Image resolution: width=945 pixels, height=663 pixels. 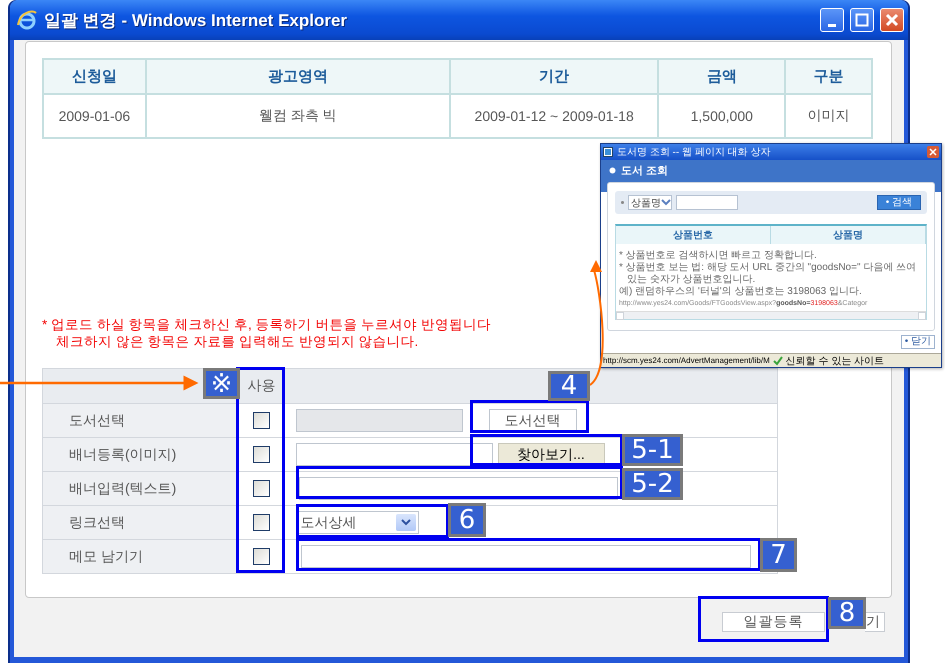 I want to click on column-header: 구분, so click(x=828, y=76).